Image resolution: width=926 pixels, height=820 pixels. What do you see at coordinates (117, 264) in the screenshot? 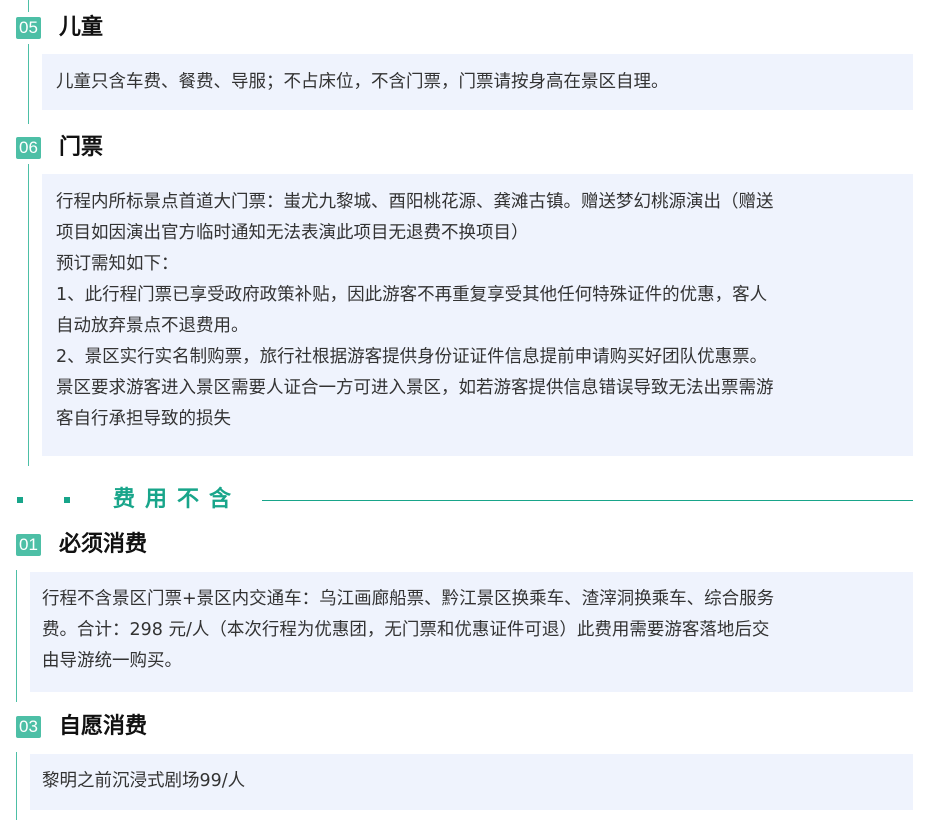
I see `tickets-info-line: 预订需知如下：` at bounding box center [117, 264].